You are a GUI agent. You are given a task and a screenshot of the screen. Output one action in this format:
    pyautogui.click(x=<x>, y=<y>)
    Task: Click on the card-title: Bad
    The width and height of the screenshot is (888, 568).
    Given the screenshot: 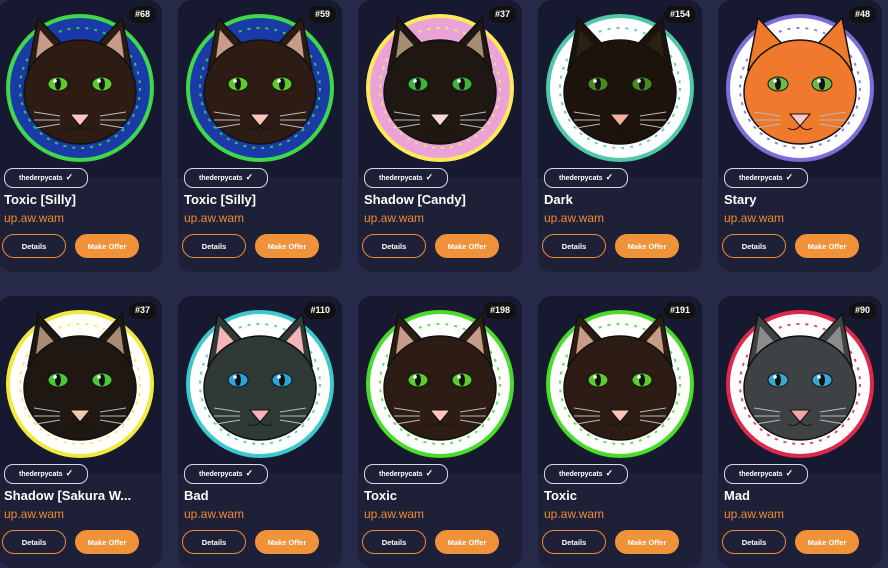 What is the action you would take?
    pyautogui.click(x=196, y=495)
    